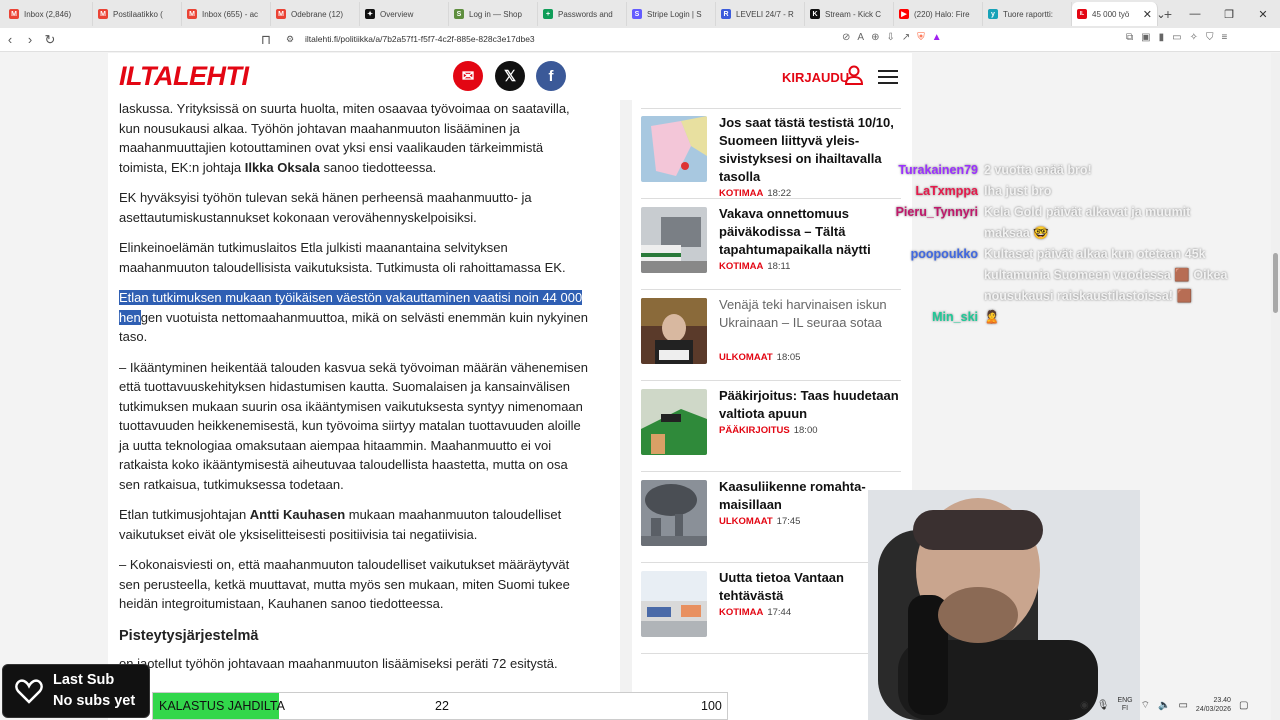 The width and height of the screenshot is (1280, 720). I want to click on share-icon: ↗, so click(906, 37).